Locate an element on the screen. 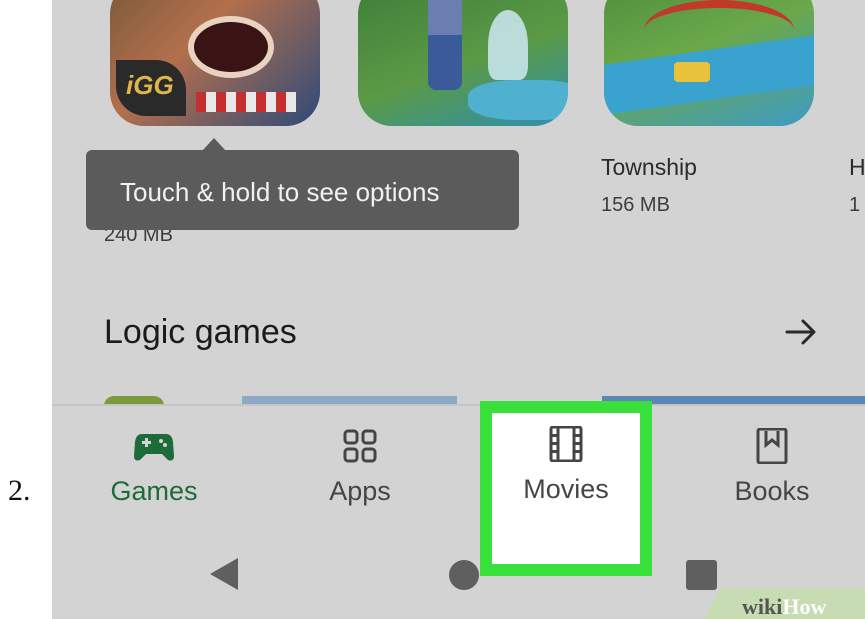 The height and width of the screenshot is (619, 865). nav-label-movies: Movies is located at coordinates (566, 489).